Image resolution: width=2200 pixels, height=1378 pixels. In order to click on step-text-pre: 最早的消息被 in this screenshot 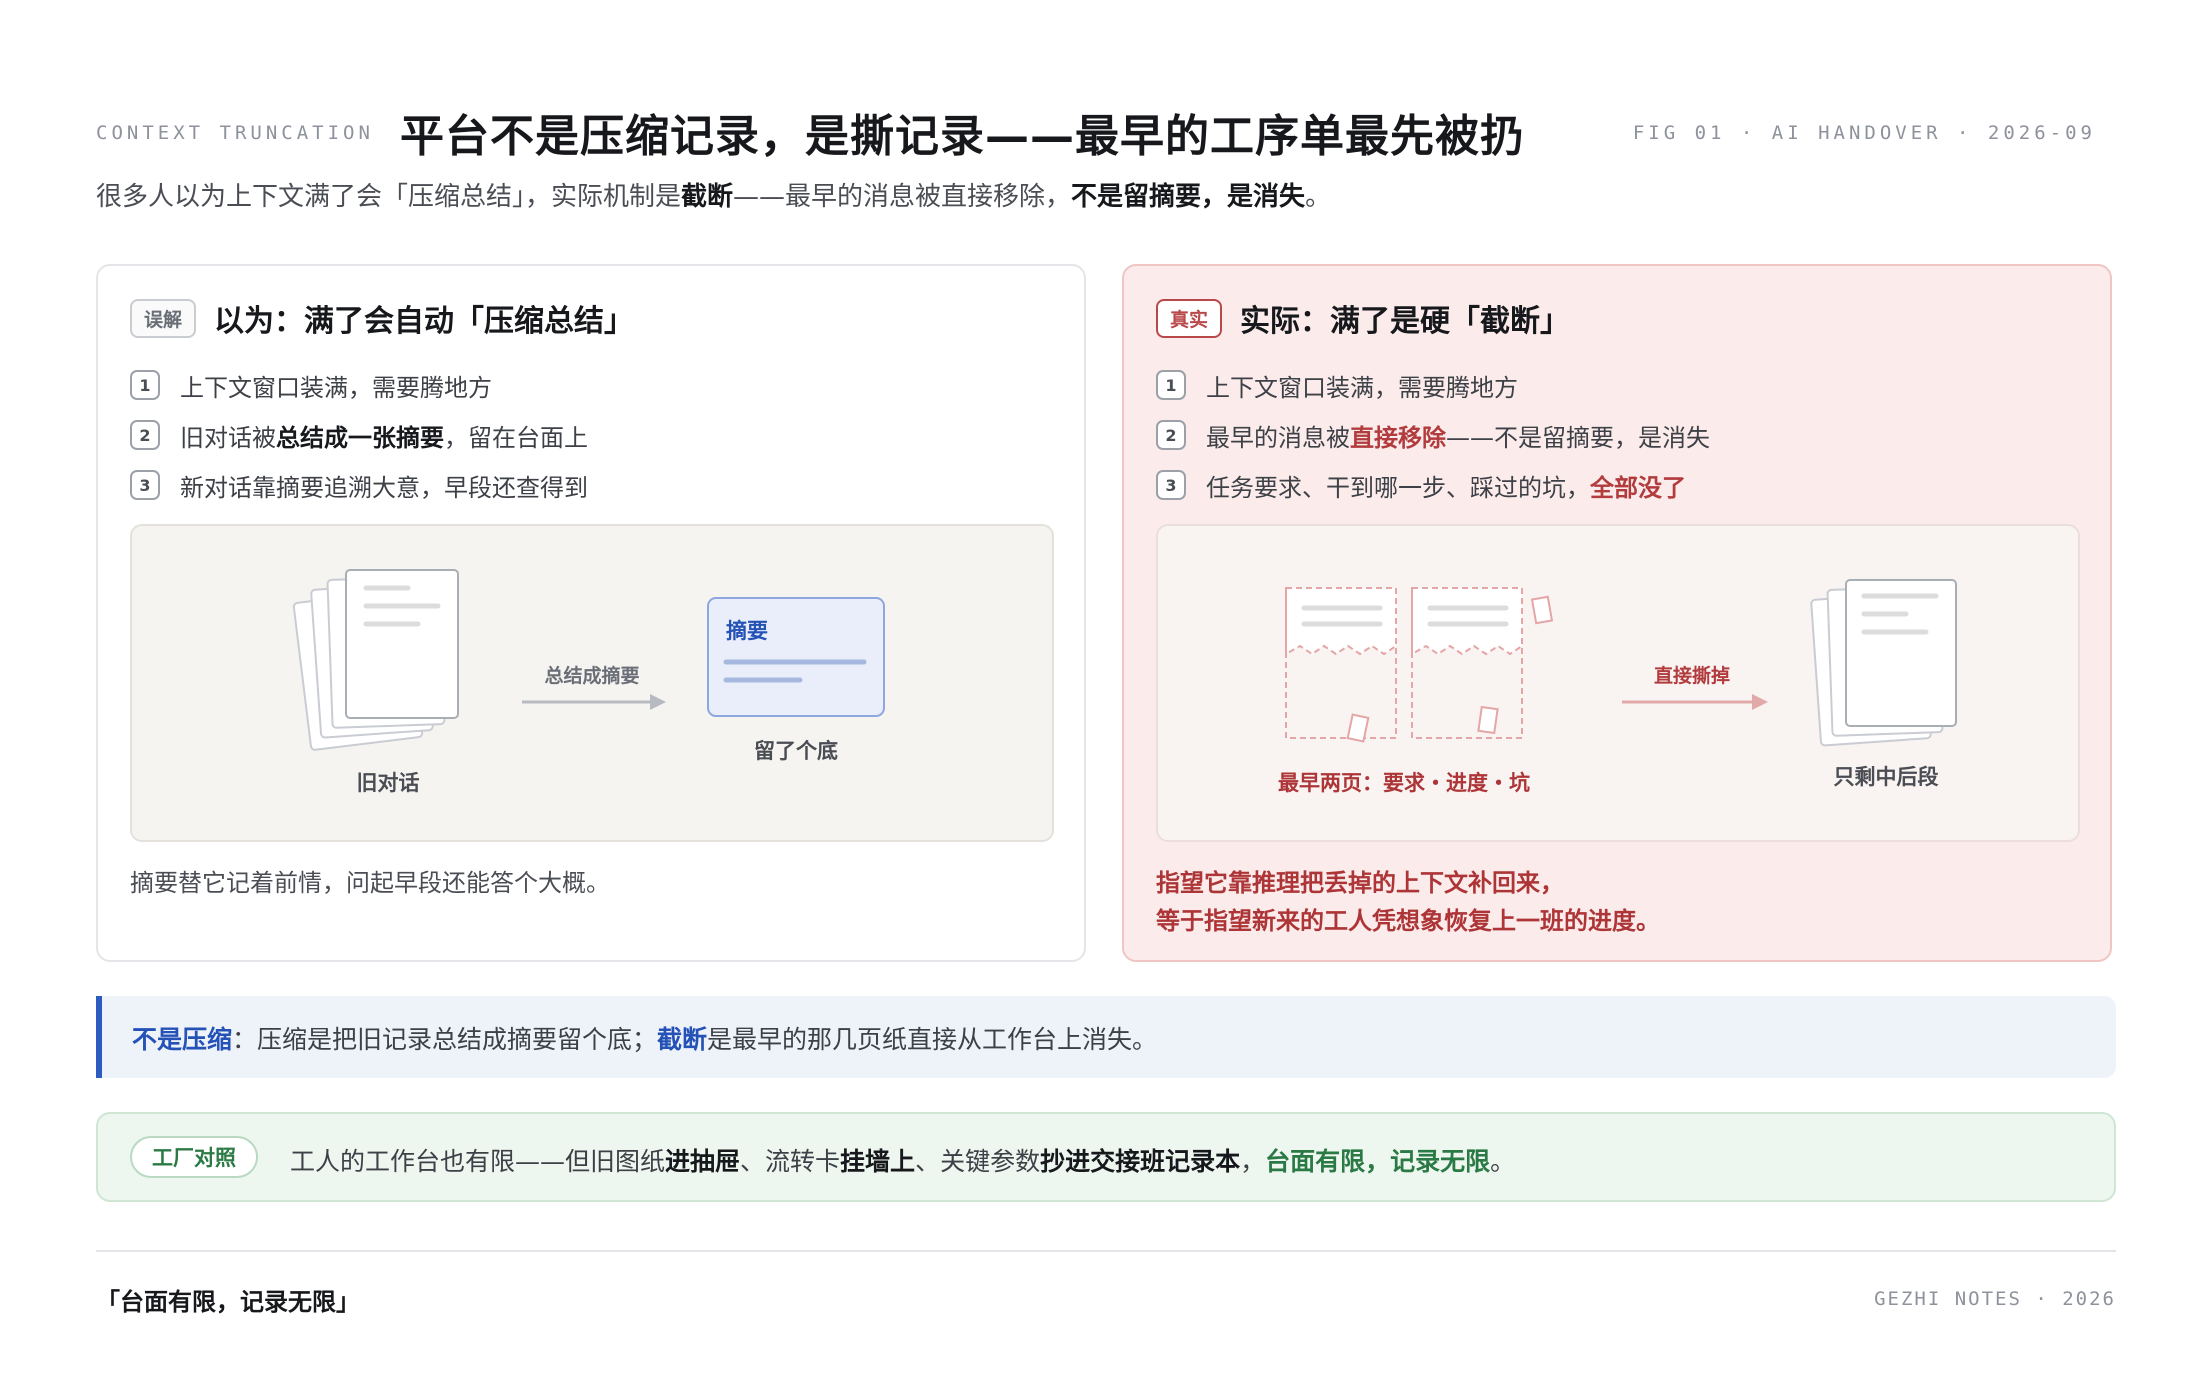, I will do `click(1278, 437)`.